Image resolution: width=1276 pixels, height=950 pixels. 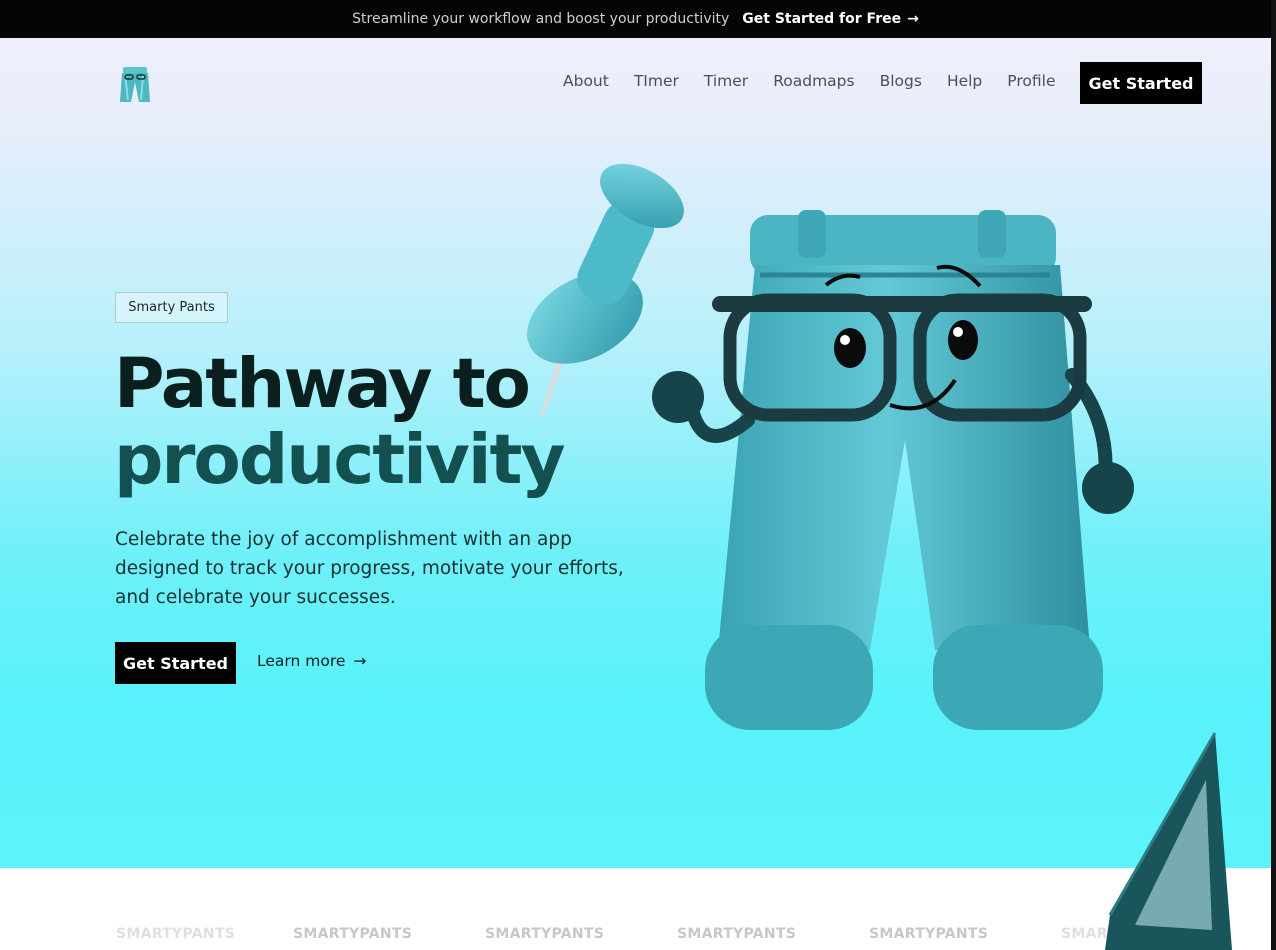 What do you see at coordinates (301, 661) in the screenshot?
I see `learn-more-label: Learn more` at bounding box center [301, 661].